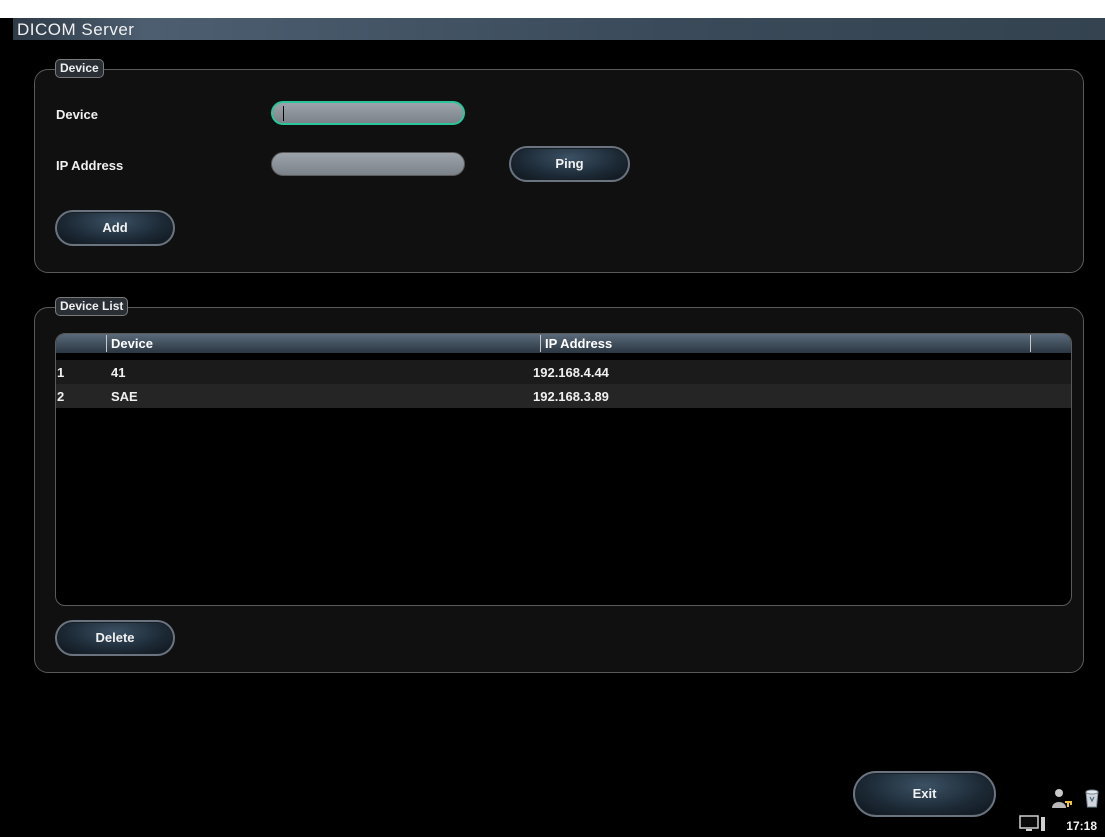 The width and height of the screenshot is (1105, 837). Describe the element at coordinates (571, 396) in the screenshot. I see `row-ip-address: 192.168.3.89` at that location.